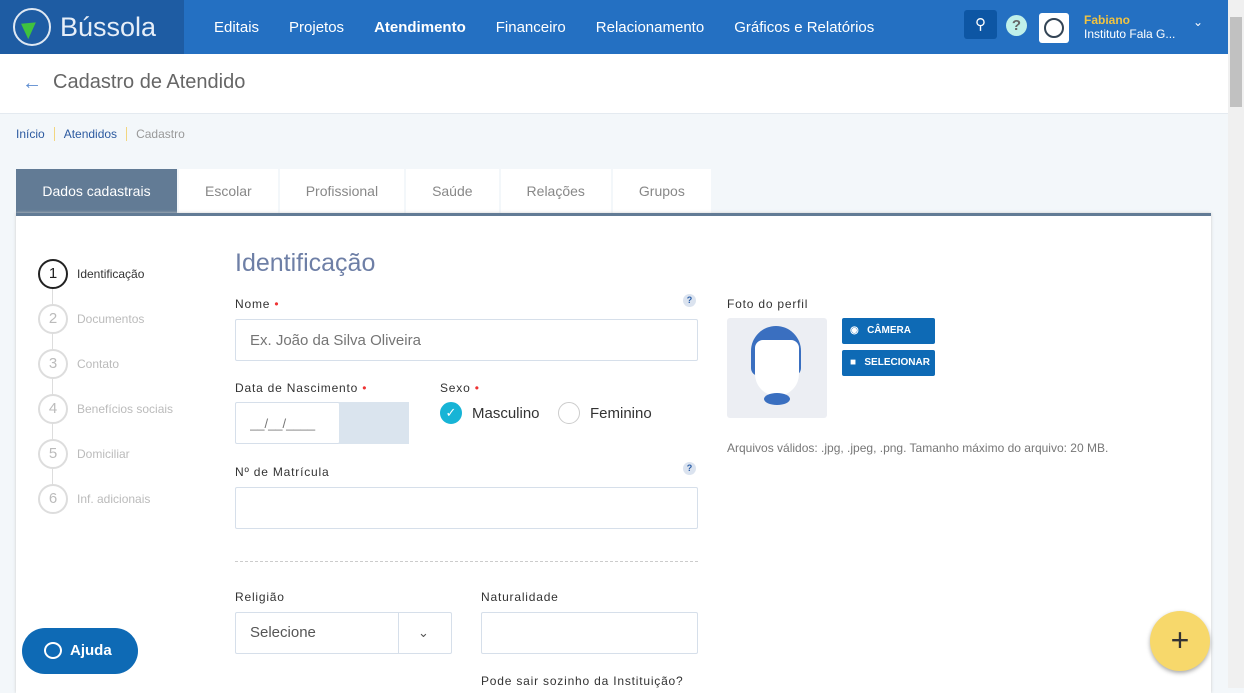 The width and height of the screenshot is (1244, 693). Describe the element at coordinates (96, 191) in the screenshot. I see `tab-dados-cadastrais: Dados cadastrais` at that location.